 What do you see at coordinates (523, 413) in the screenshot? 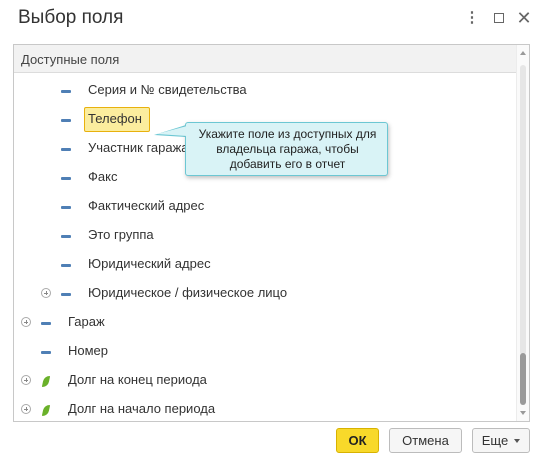
I see `scroll-down-icon` at bounding box center [523, 413].